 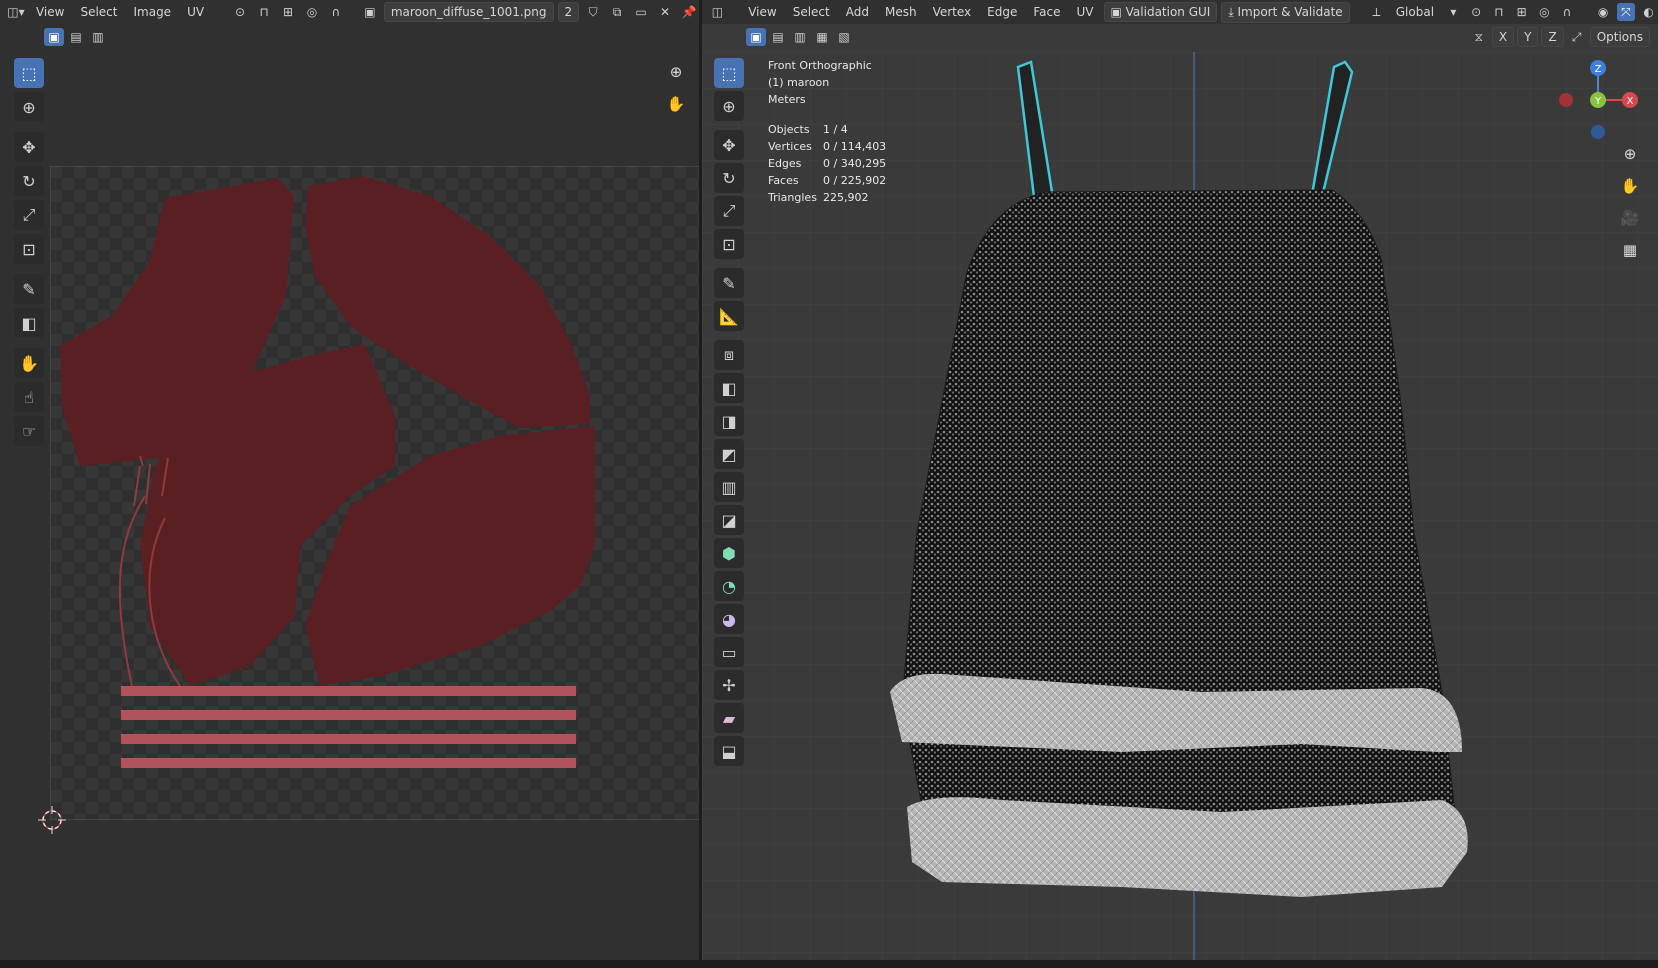 I want to click on shrink-fatten-tool: ✢, so click(x=729, y=685).